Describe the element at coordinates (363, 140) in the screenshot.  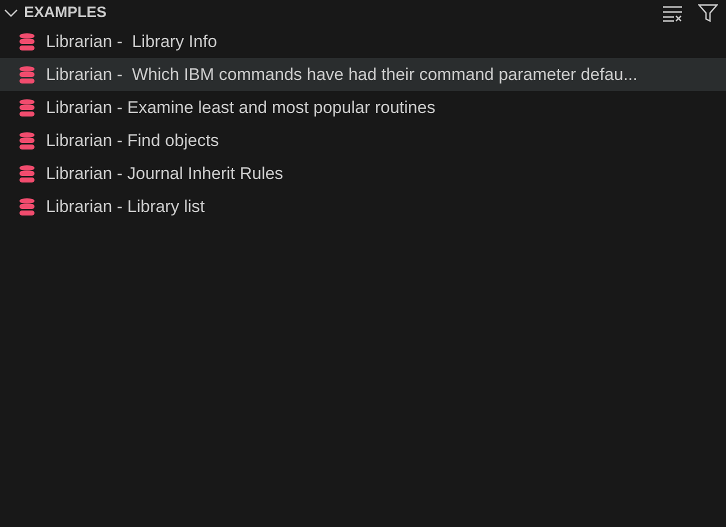
I see `list-item: Librarian - Find objects` at that location.